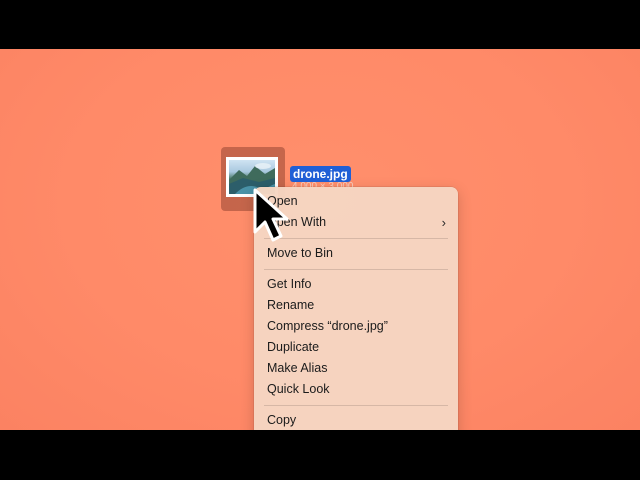 This screenshot has height=480, width=640. I want to click on menu-item-label: Move to Bin, so click(300, 253).